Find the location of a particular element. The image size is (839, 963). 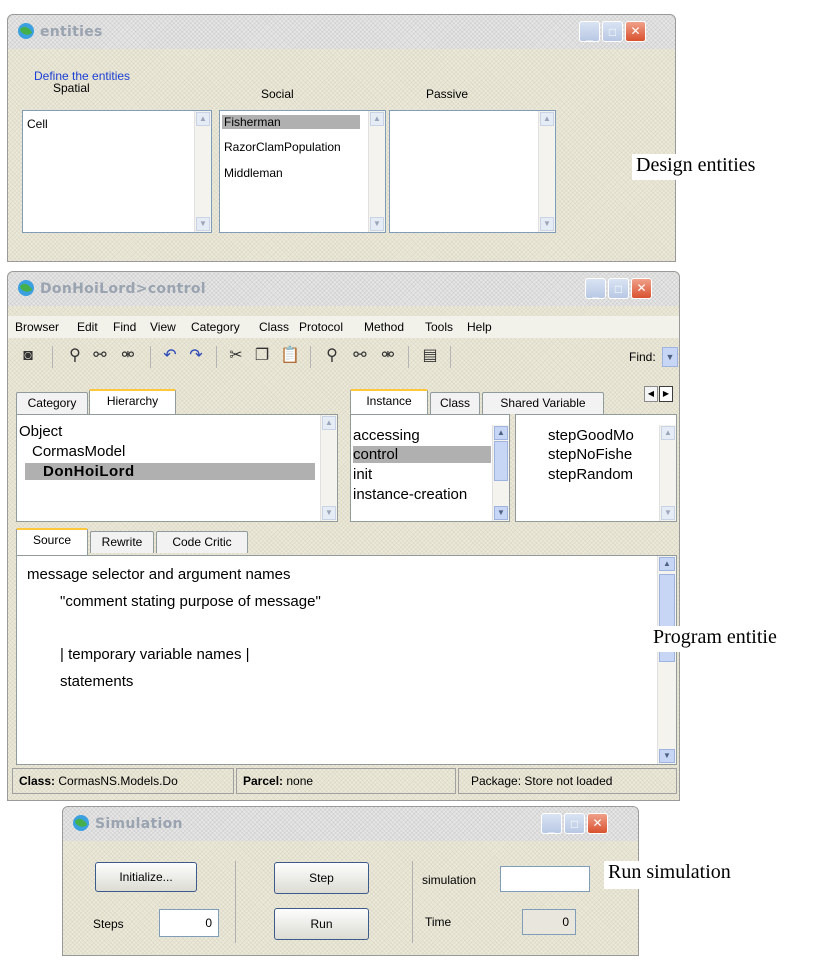

run-button: Run is located at coordinates (321, 924).